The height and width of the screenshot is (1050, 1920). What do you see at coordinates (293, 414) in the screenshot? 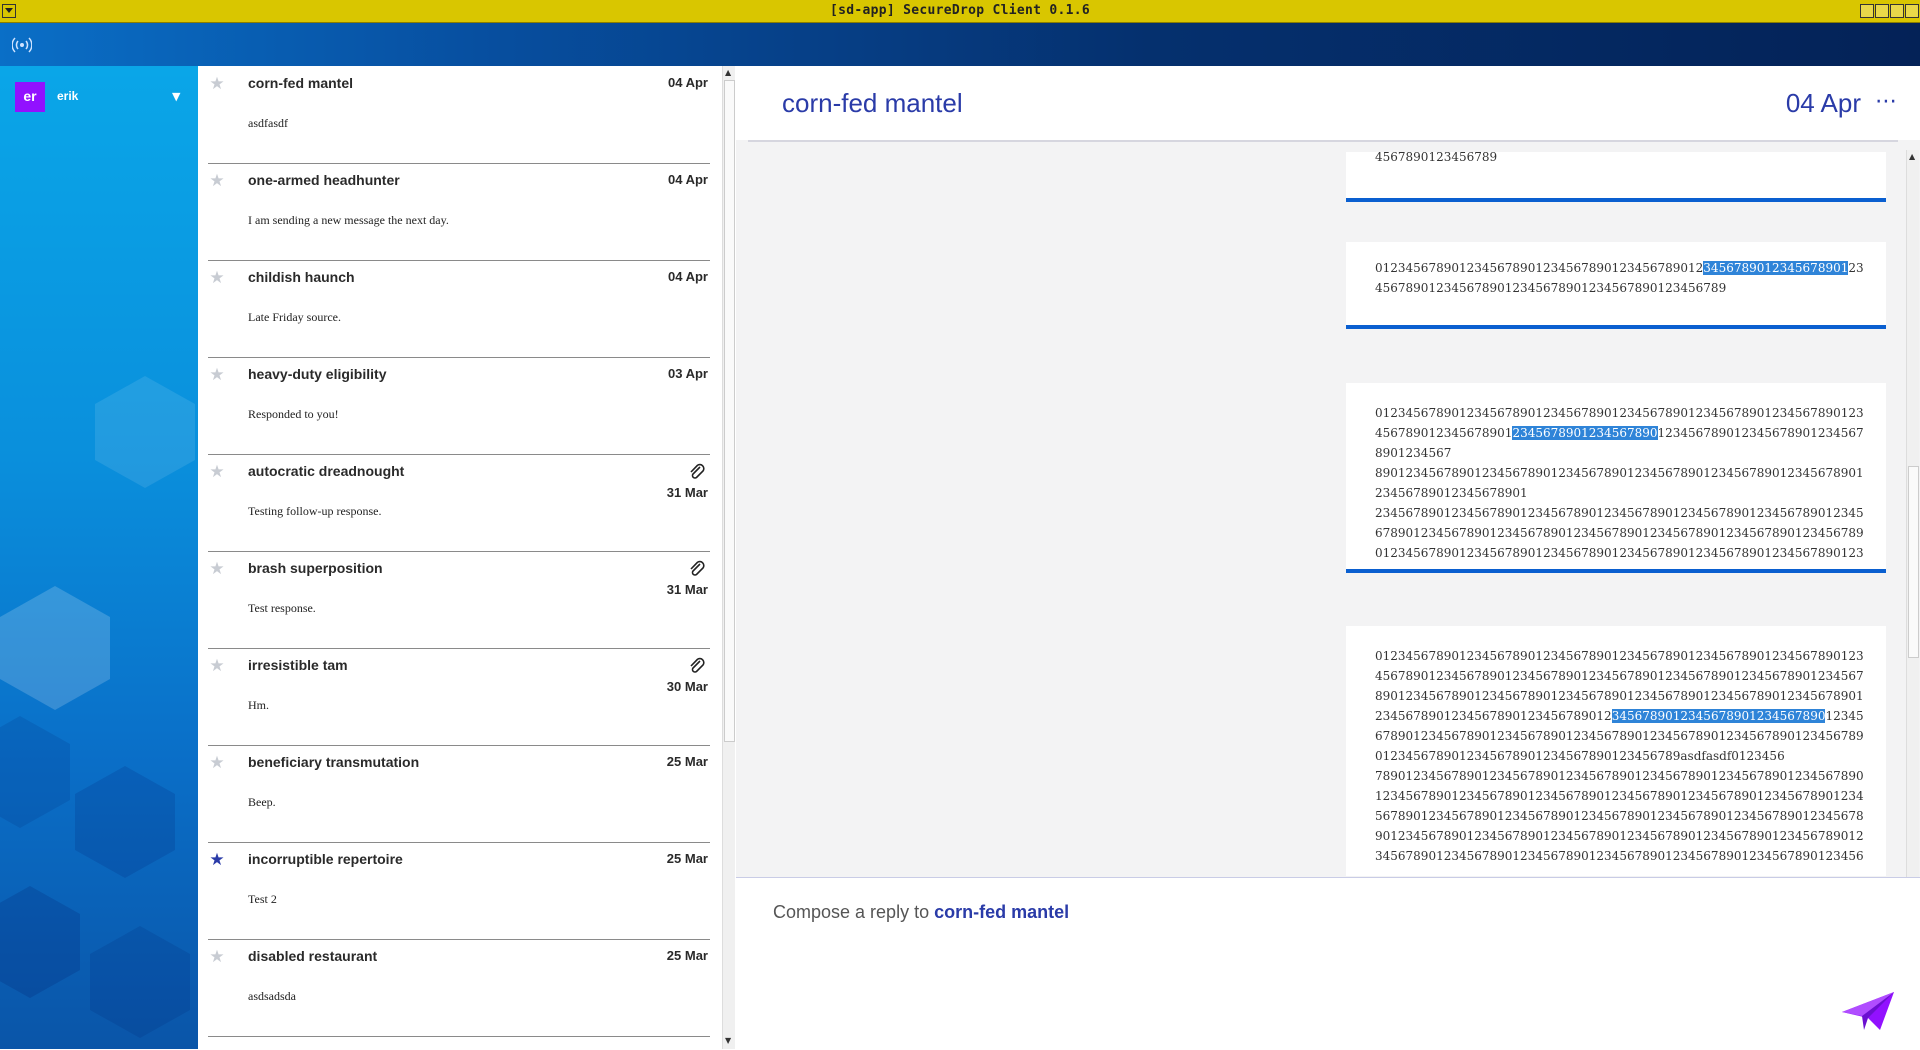
I see `source-preview: Responded to you!` at bounding box center [293, 414].